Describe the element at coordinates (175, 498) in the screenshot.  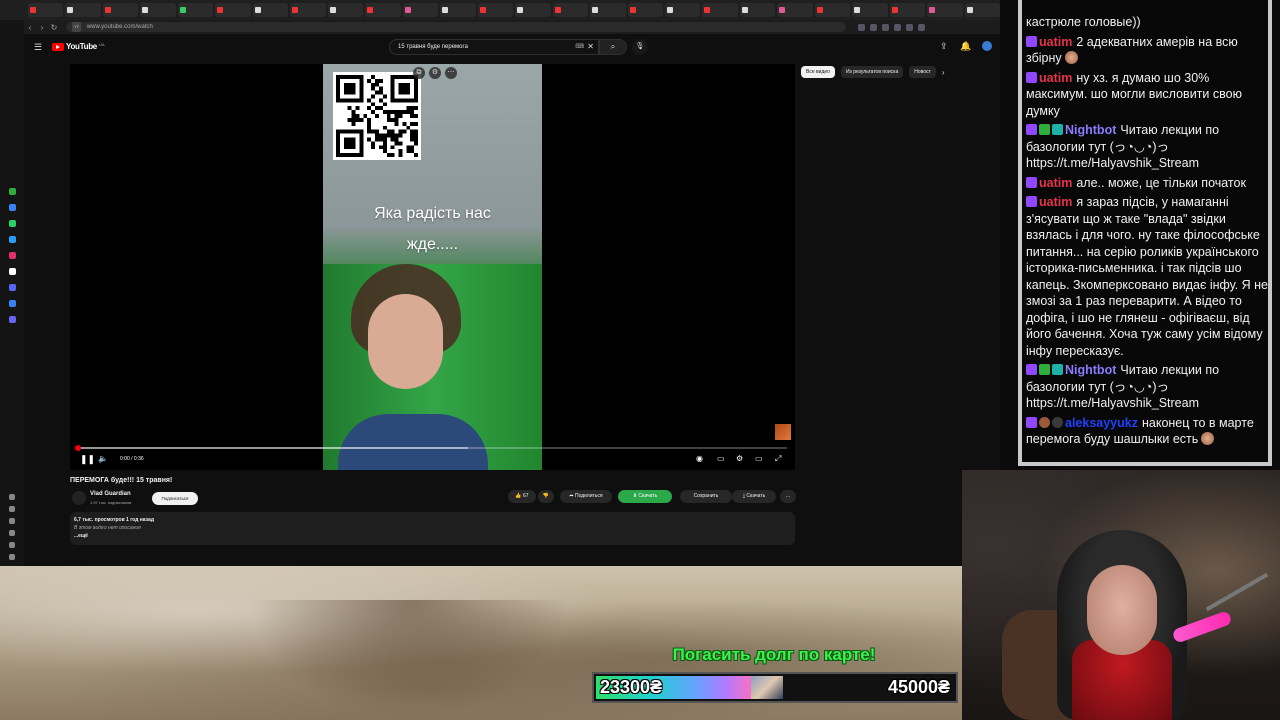
I see `subscribe-button: Подписаться` at that location.